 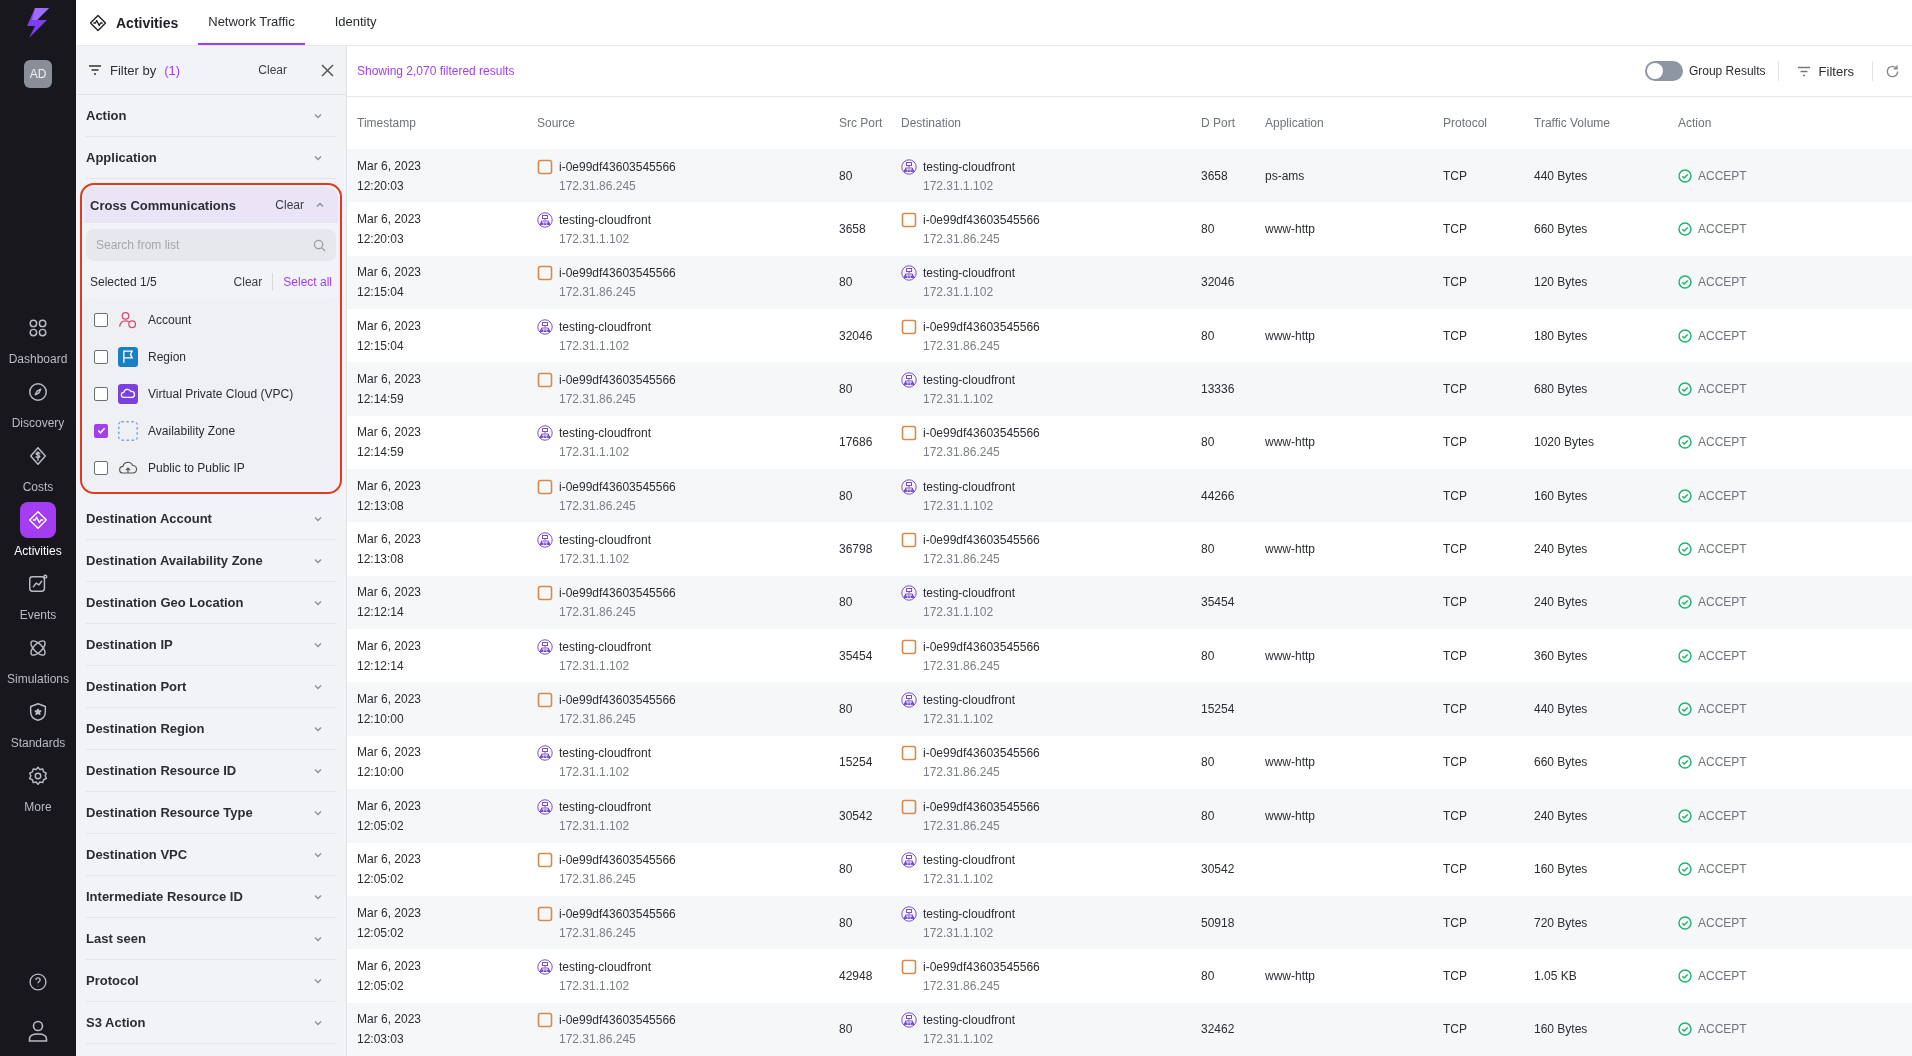 I want to click on timestamp-cell-text: Mar 6, 2023 12:15:04, so click(x=390, y=336).